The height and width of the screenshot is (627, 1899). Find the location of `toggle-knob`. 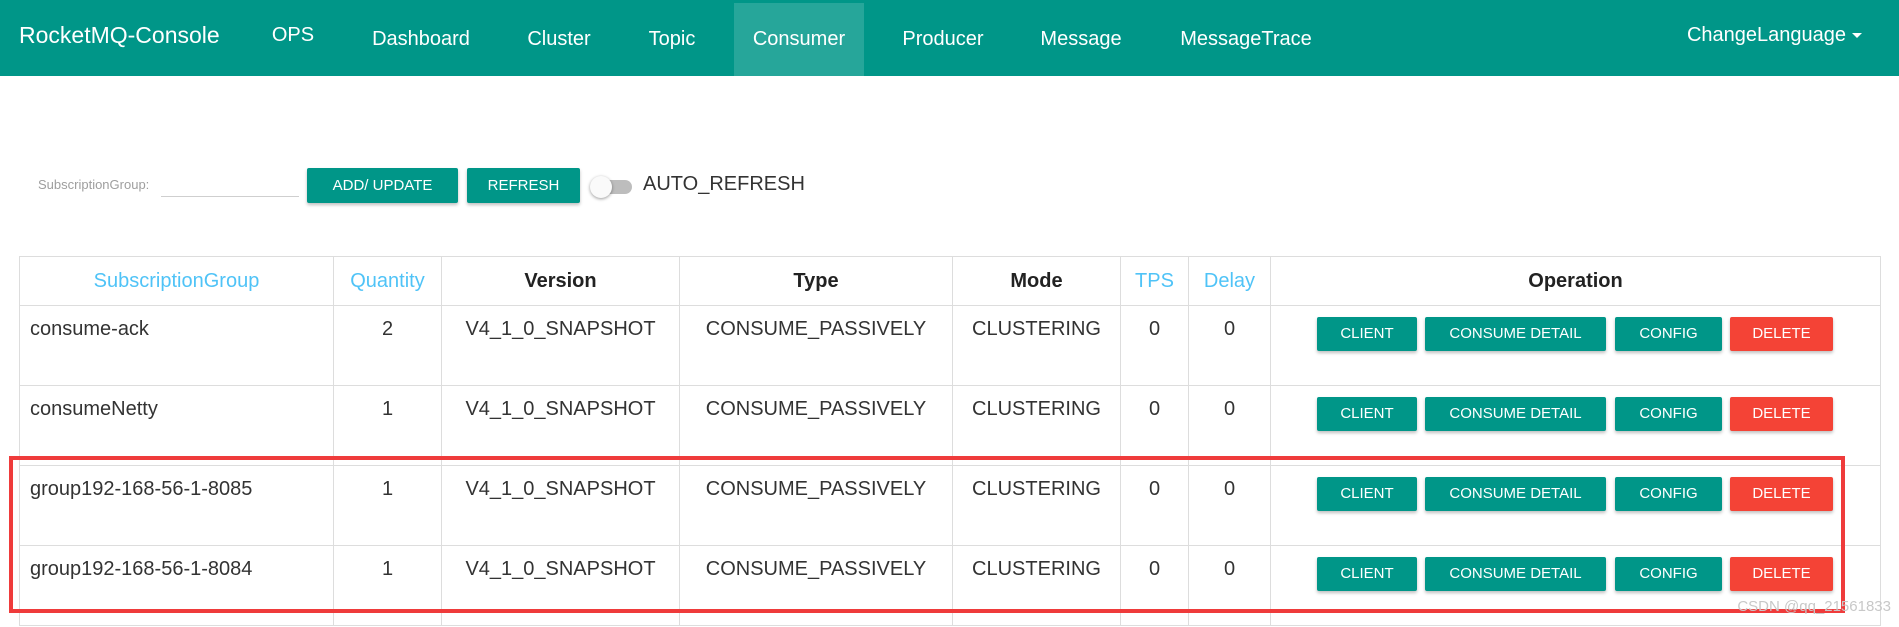

toggle-knob is located at coordinates (601, 187).